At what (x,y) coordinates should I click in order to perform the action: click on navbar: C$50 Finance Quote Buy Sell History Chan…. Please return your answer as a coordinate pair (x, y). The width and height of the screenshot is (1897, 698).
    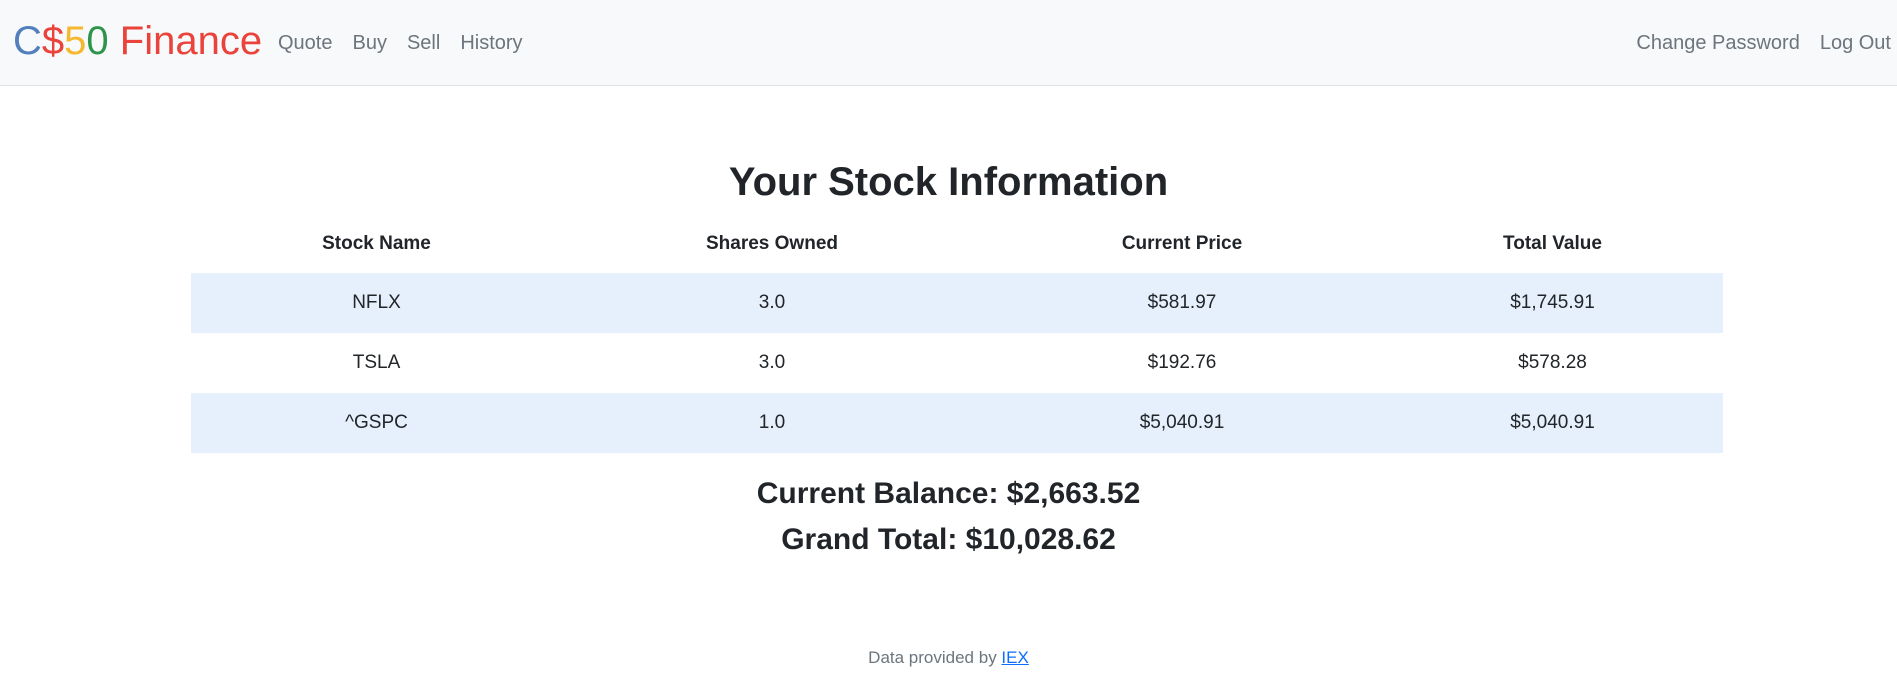
    Looking at the image, I should click on (948, 43).